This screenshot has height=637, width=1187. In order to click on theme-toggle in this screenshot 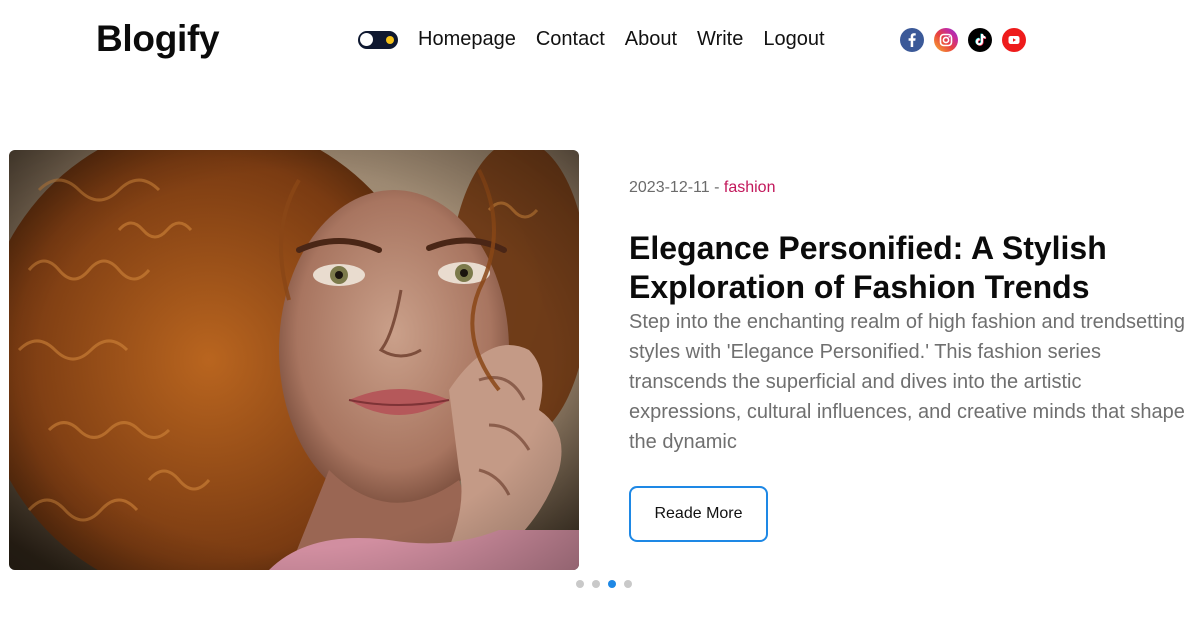, I will do `click(378, 40)`.